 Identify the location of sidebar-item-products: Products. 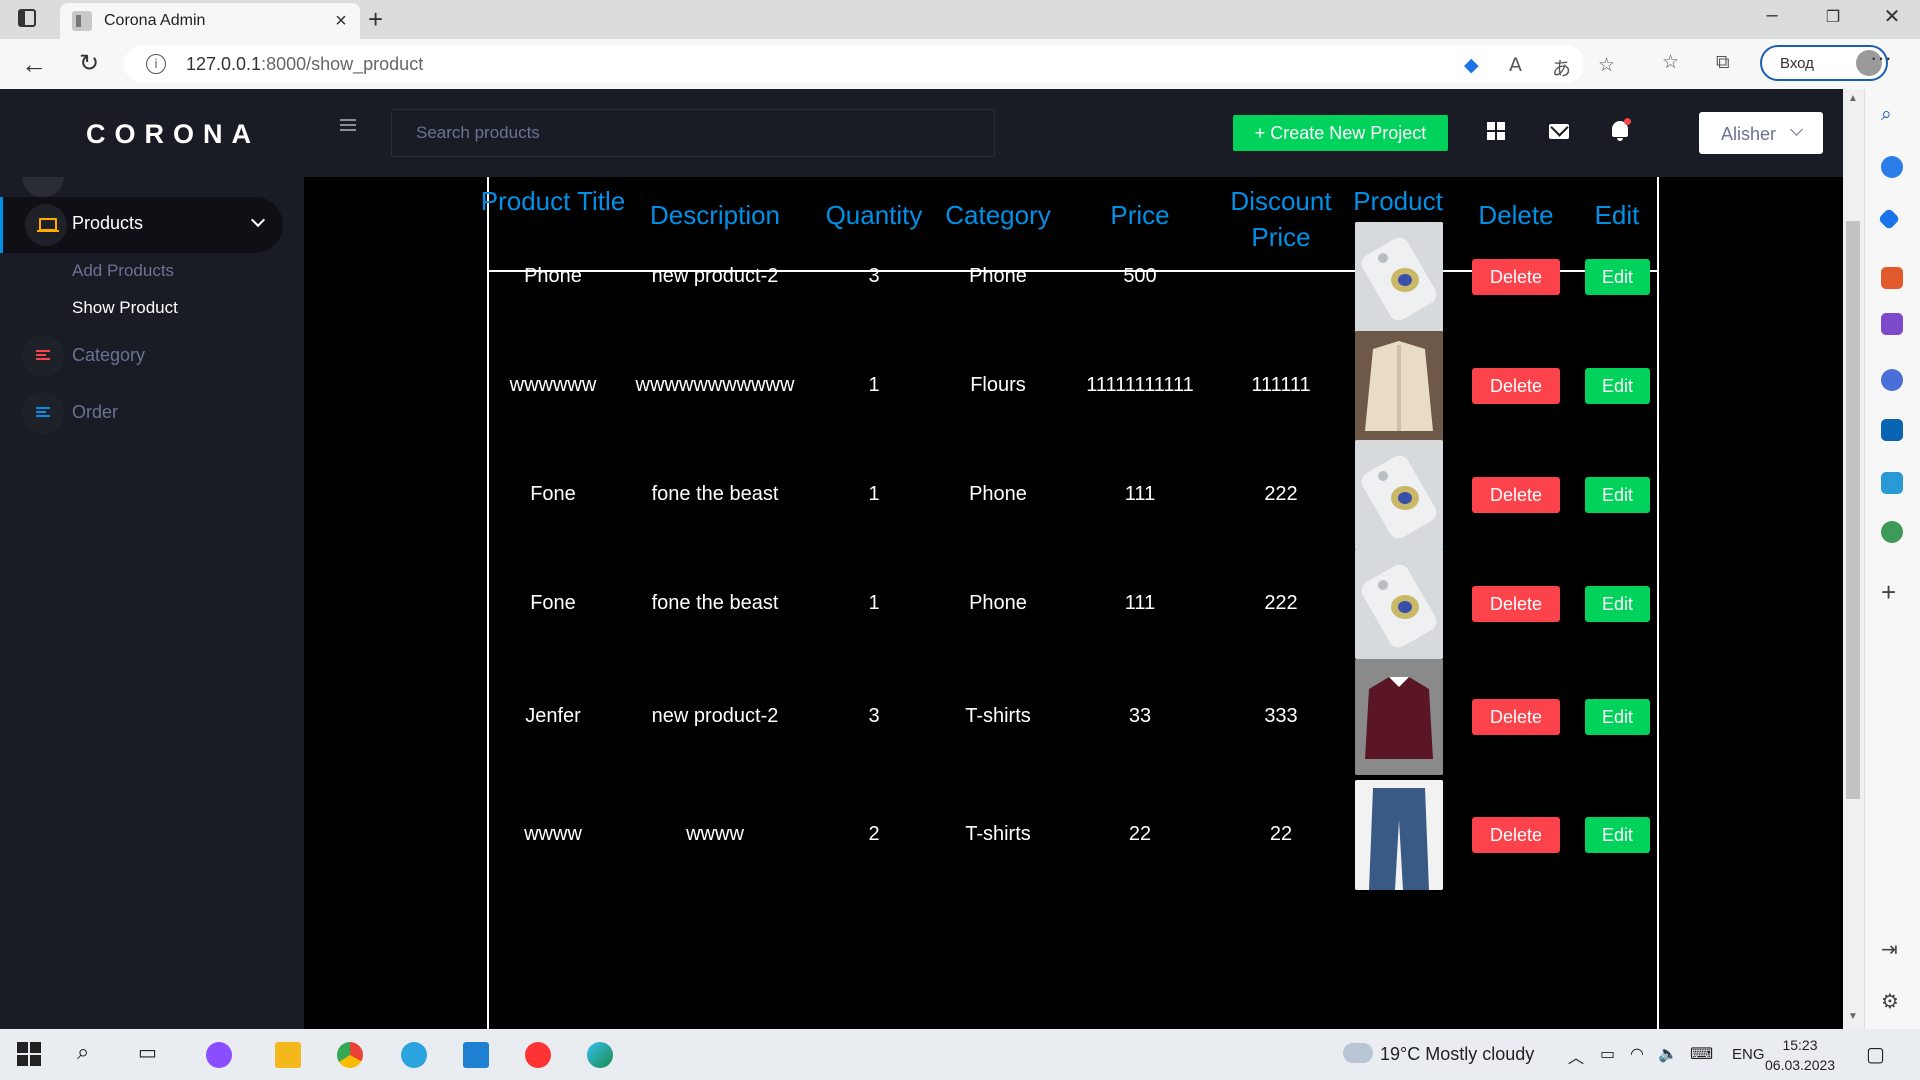
(141, 225).